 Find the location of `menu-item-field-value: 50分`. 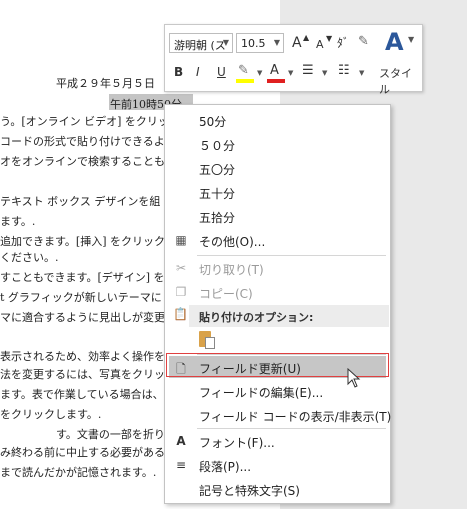

menu-item-field-value: 50分 is located at coordinates (277, 121).